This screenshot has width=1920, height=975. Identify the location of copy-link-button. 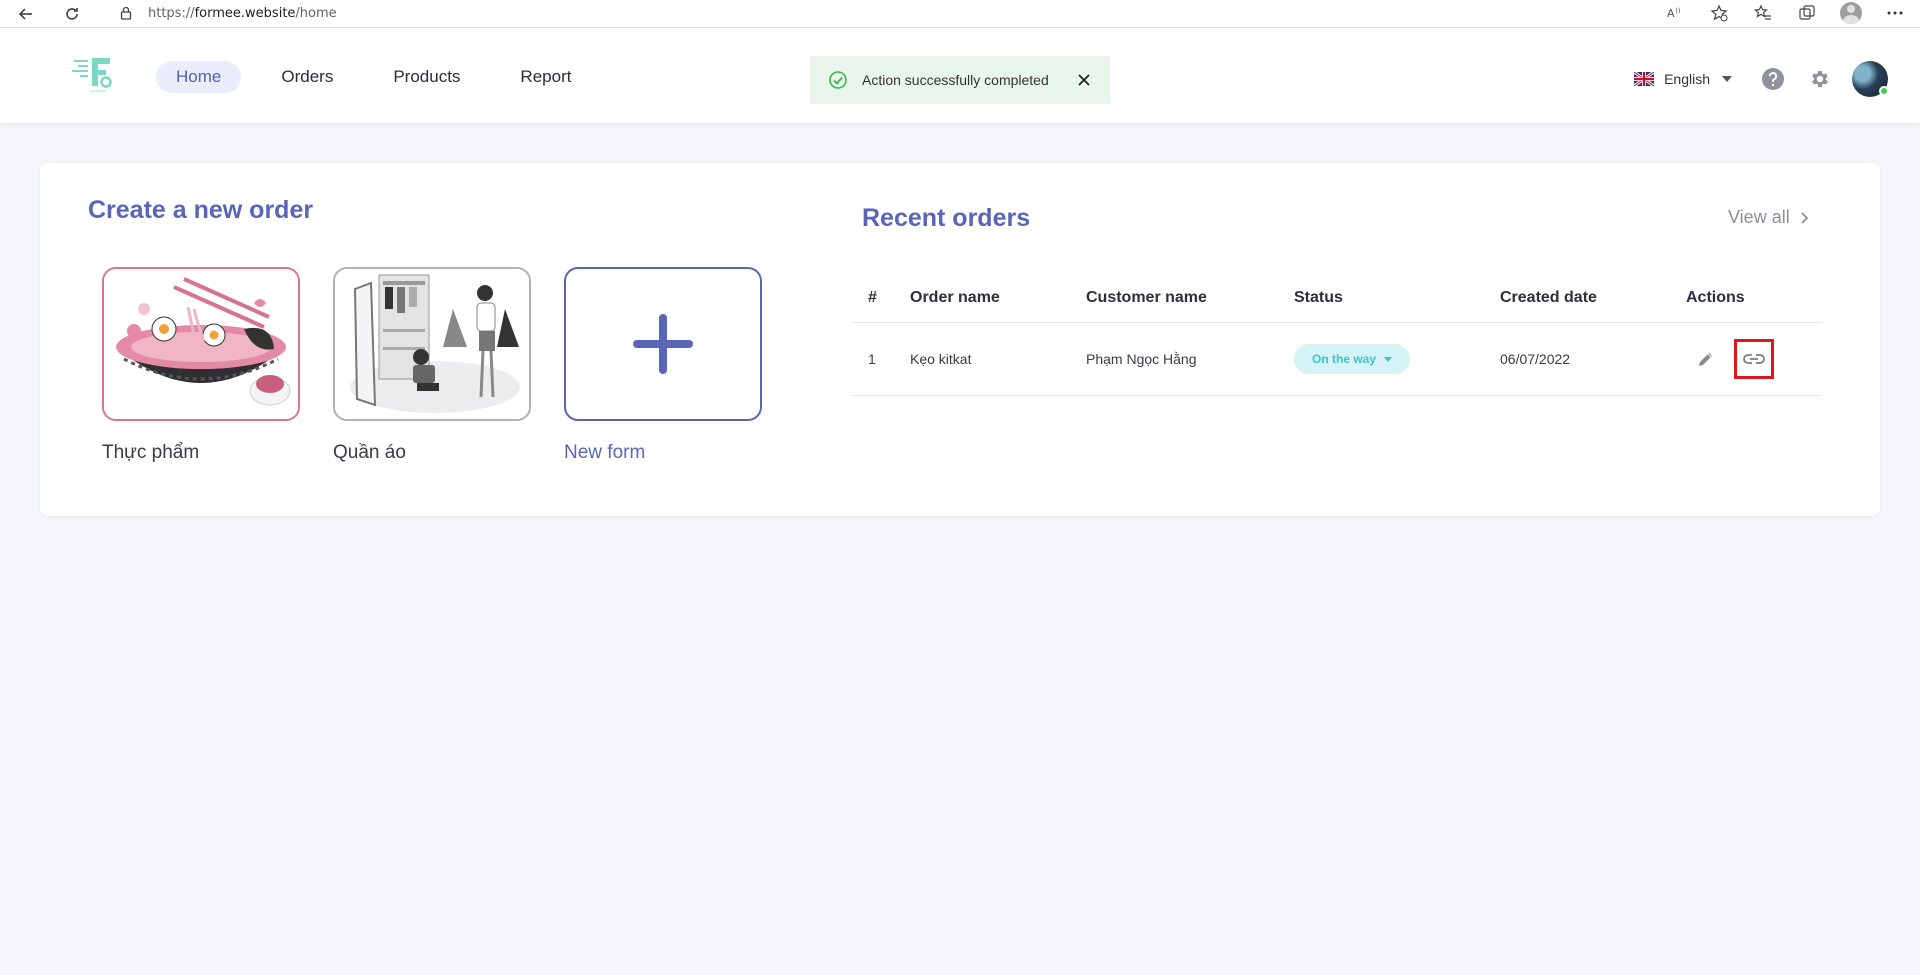
(1754, 359).